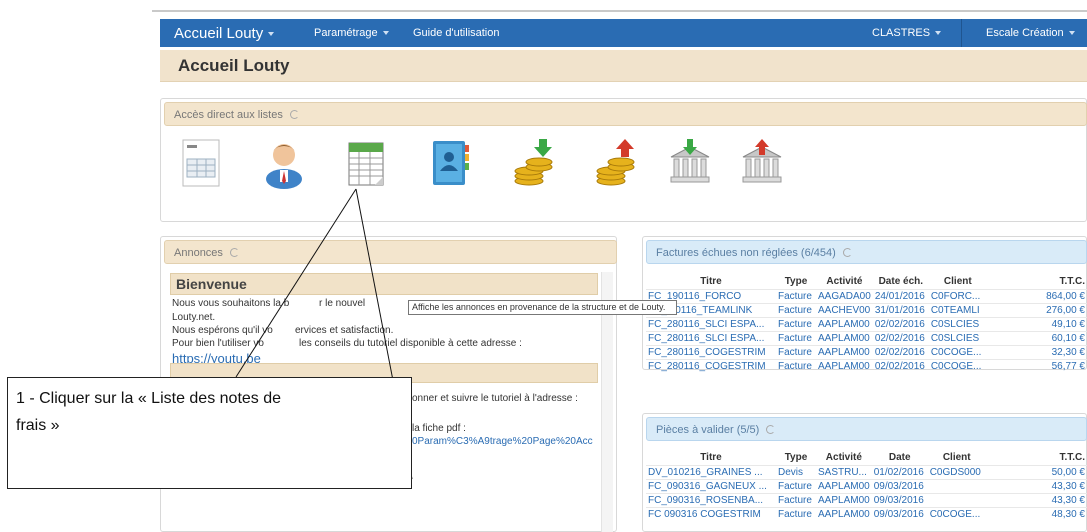 Image resolution: width=1087 pixels, height=532 pixels. Describe the element at coordinates (38, 425) in the screenshot. I see `callout-line: frais »` at that location.